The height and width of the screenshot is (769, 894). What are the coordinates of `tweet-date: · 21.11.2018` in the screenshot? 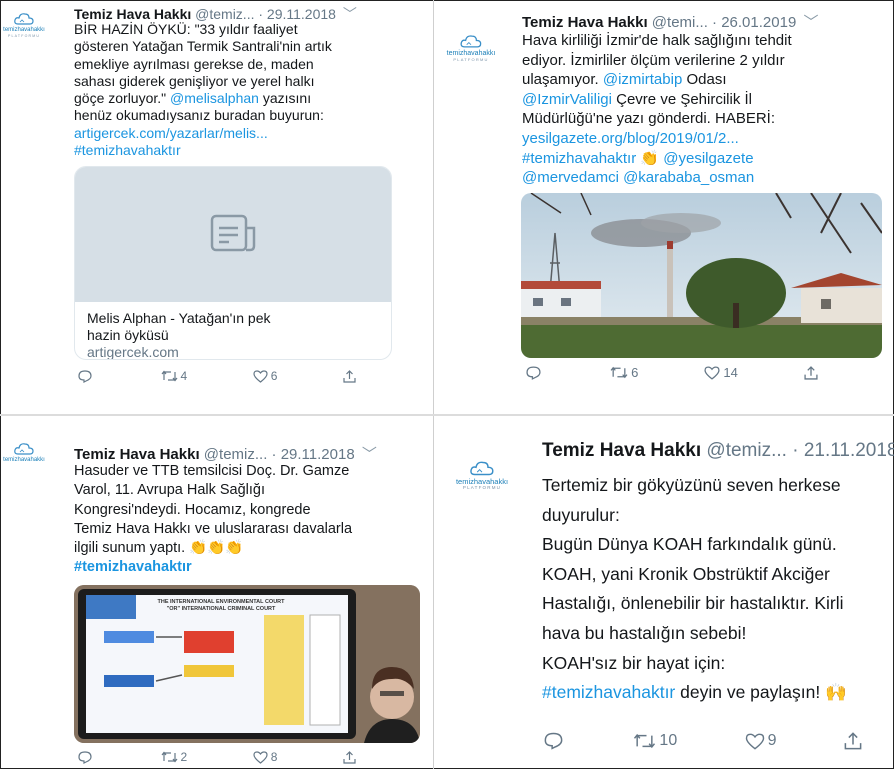 It's located at (843, 450).